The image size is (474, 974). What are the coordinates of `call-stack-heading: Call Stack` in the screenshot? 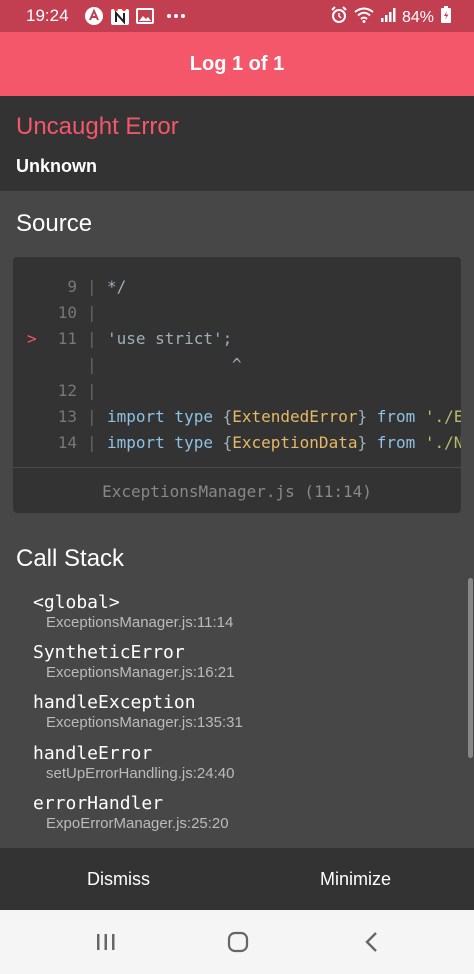 It's located at (70, 558).